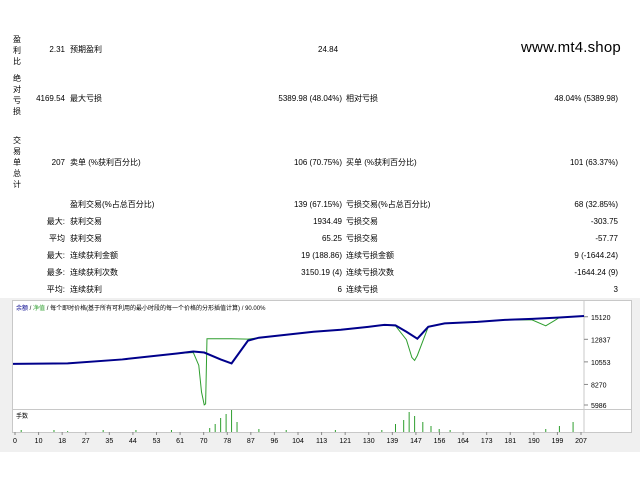 Image resolution: width=640 pixels, height=480 pixels. I want to click on total-trades-value: 207, so click(58, 162).